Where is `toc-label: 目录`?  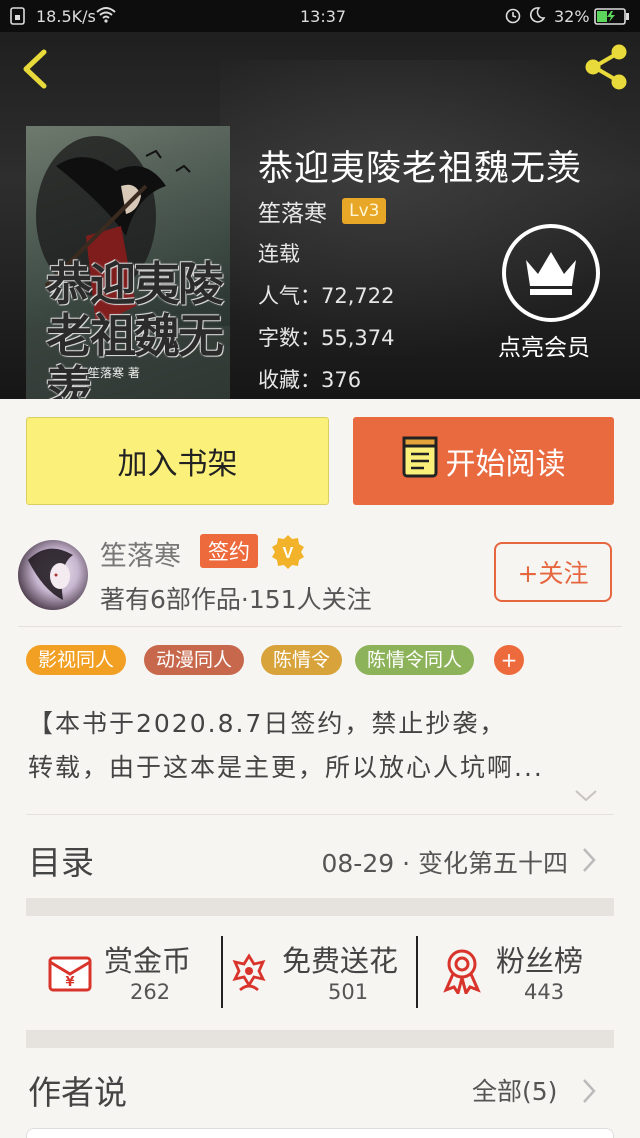 toc-label: 目录 is located at coordinates (61, 862).